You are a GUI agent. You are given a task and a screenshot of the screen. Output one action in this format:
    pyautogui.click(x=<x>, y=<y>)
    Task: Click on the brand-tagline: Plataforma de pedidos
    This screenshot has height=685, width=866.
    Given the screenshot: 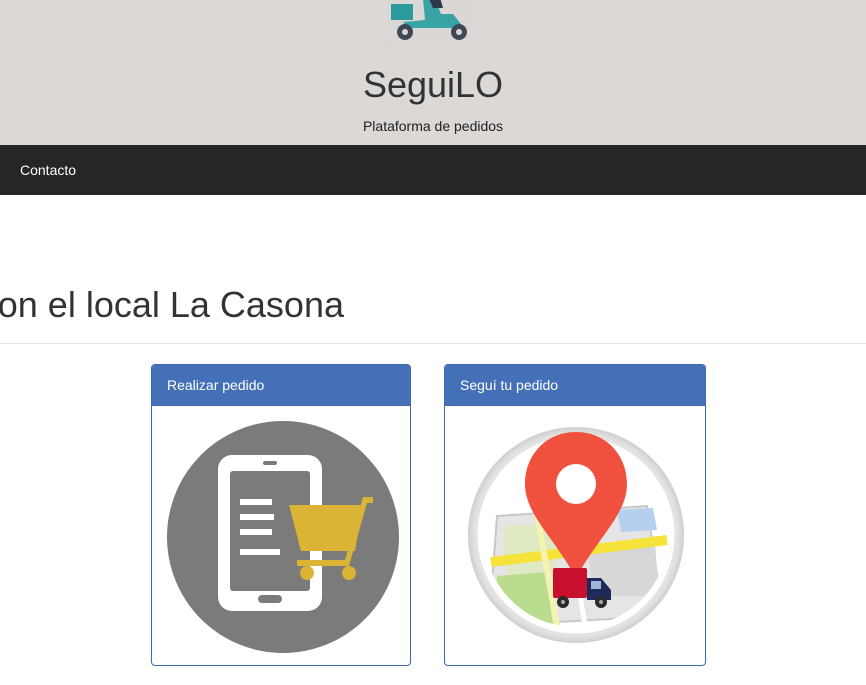 What is the action you would take?
    pyautogui.click(x=433, y=126)
    